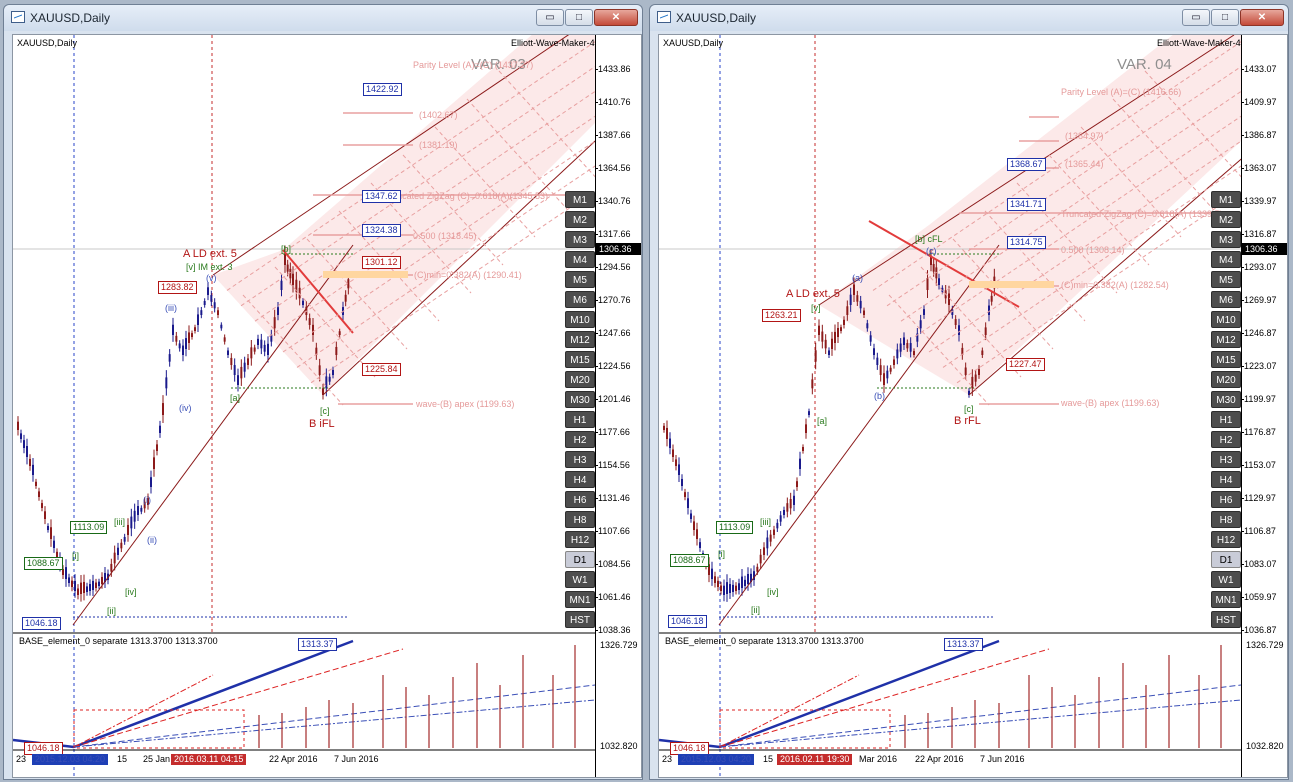 This screenshot has height=782, width=1293. Describe the element at coordinates (613, 630) in the screenshot. I see `price-tick: 1038.36` at that location.